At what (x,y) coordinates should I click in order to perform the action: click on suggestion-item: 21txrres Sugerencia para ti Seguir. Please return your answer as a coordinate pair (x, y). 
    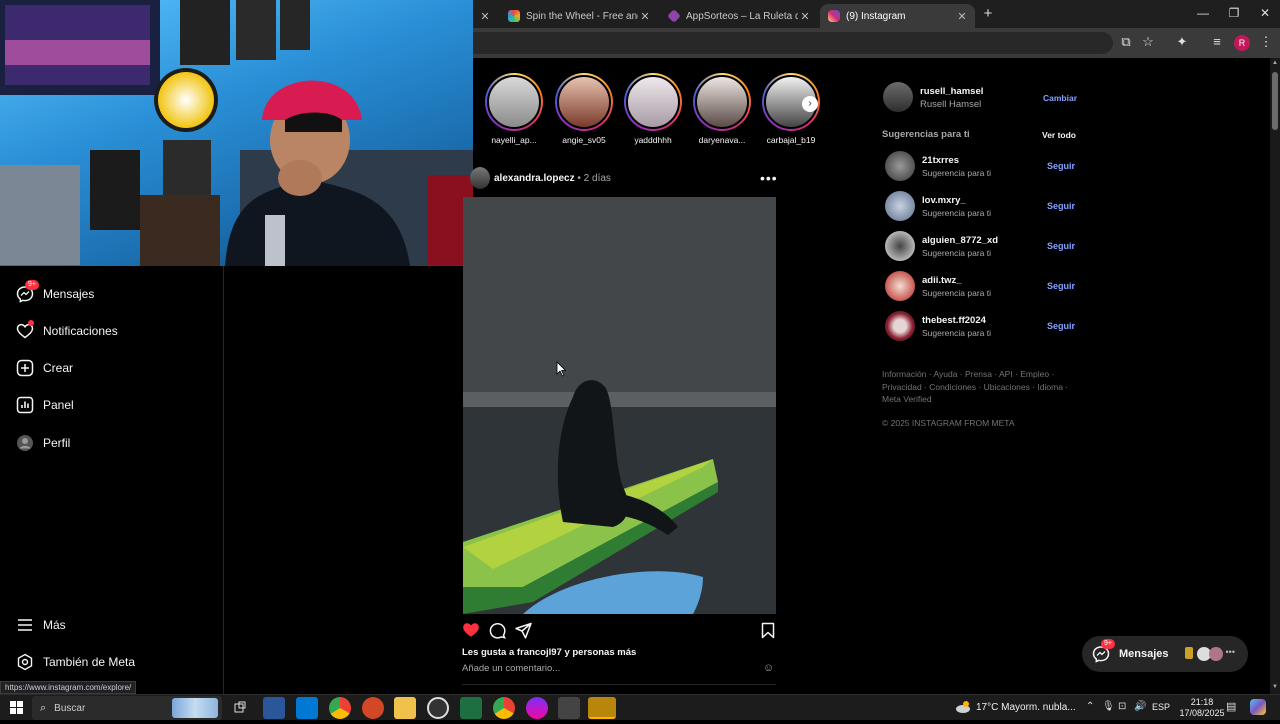
    Looking at the image, I should click on (980, 166).